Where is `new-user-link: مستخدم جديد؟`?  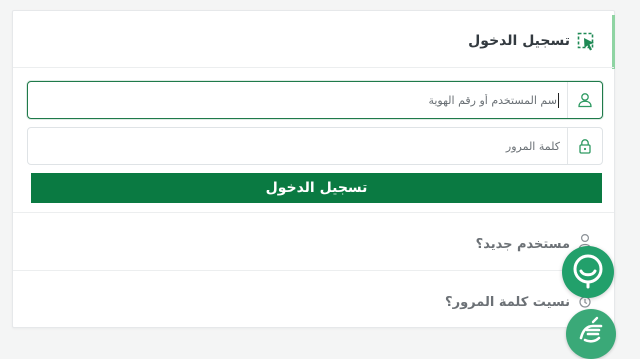 new-user-link: مستخدم جديد؟ is located at coordinates (313, 243).